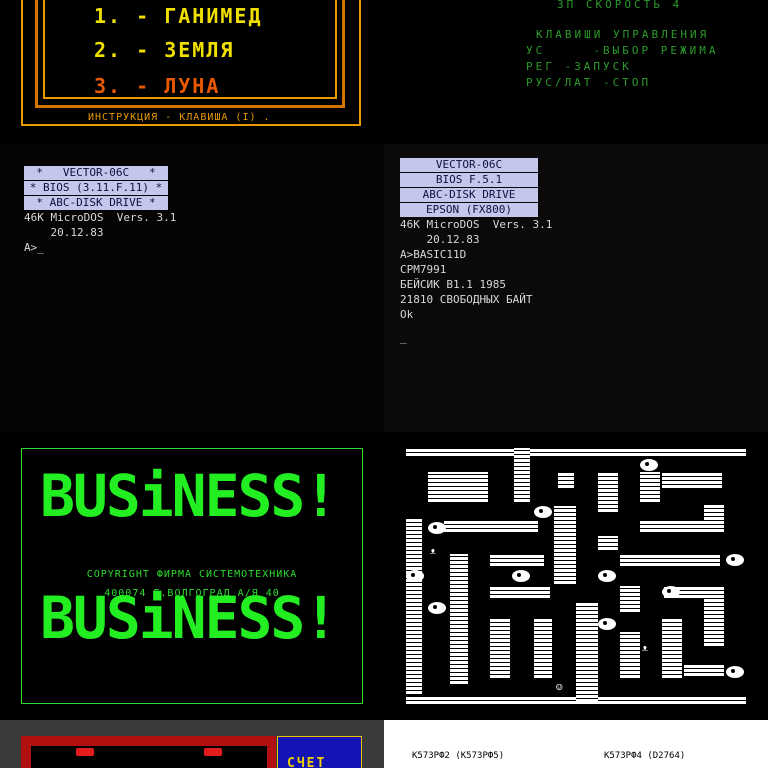 Image resolution: width=768 pixels, height=768 pixels. Describe the element at coordinates (96, 188) in the screenshot. I see `boot-bar-2: * BIOS (3.11.F.11) *` at that location.